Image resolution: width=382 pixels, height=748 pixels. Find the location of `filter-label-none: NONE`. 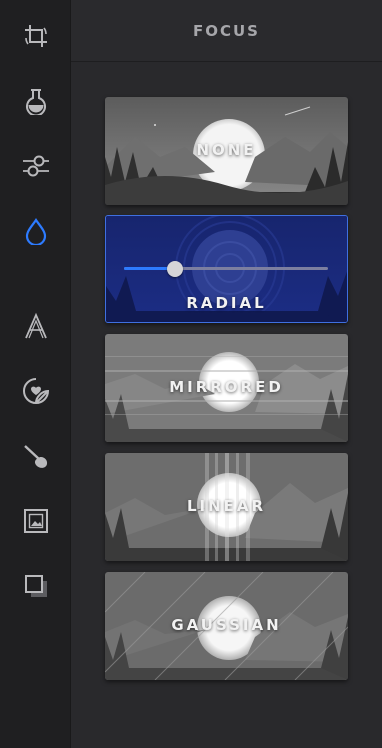

filter-label-none: NONE is located at coordinates (226, 150).